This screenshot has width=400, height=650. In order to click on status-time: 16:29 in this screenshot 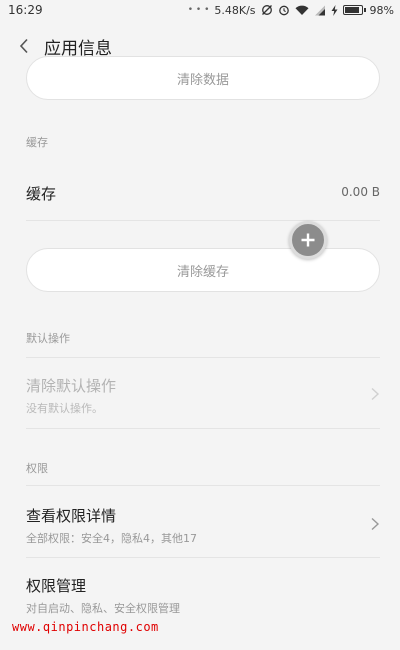, I will do `click(25, 10)`.